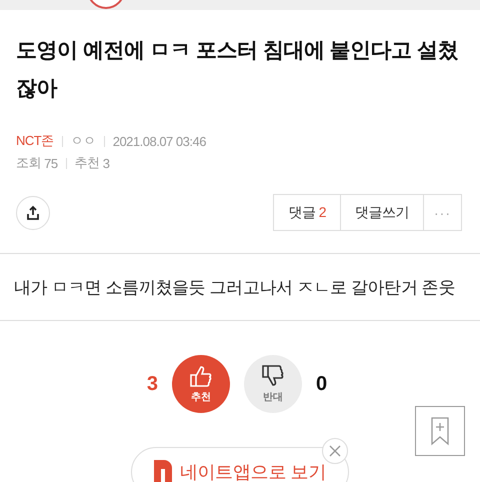  I want to click on board-link: NCT존, so click(35, 141).